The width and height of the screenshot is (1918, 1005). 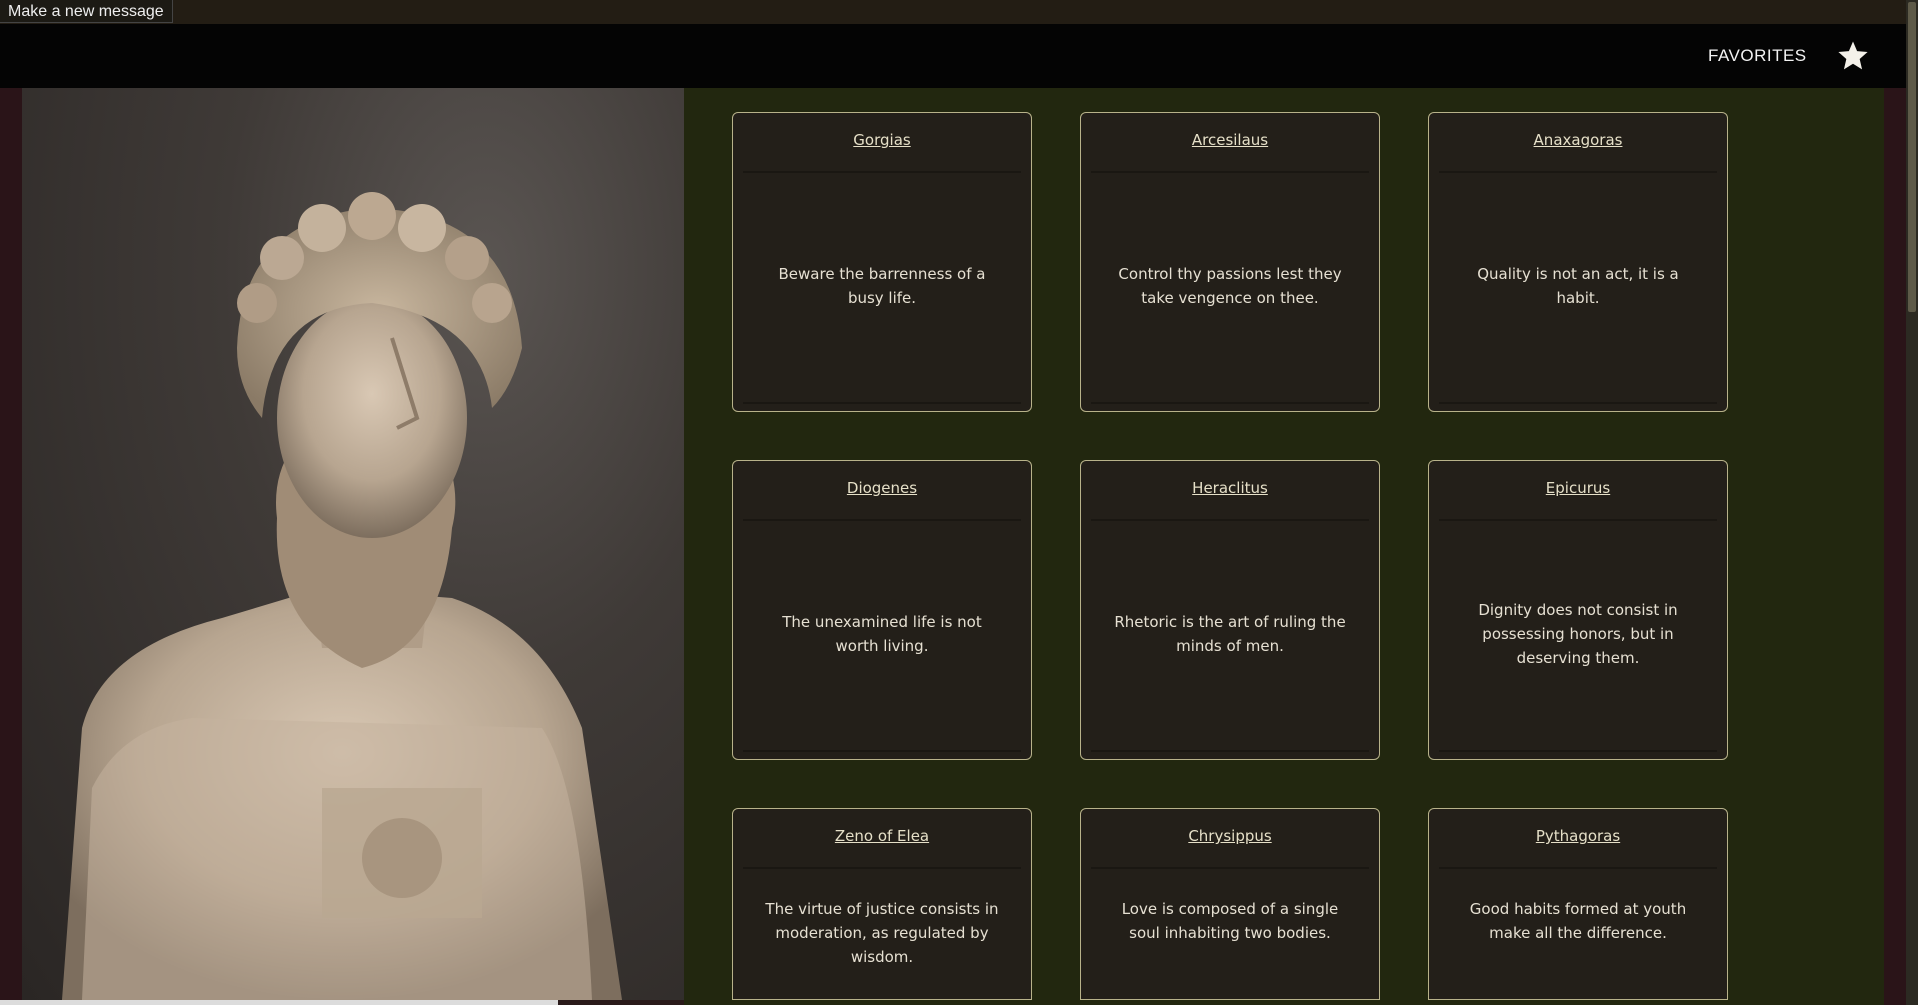 What do you see at coordinates (1578, 836) in the screenshot?
I see `author-link: Pythagoras` at bounding box center [1578, 836].